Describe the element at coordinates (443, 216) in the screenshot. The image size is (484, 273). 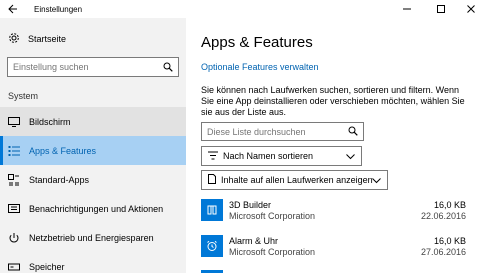
I see `app-date: 22.06.2016` at that location.